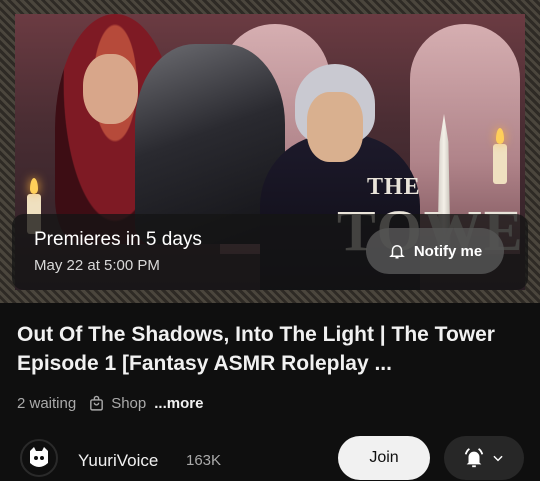 This screenshot has width=540, height=481. Describe the element at coordinates (178, 403) in the screenshot. I see `more-link: ...more` at that location.